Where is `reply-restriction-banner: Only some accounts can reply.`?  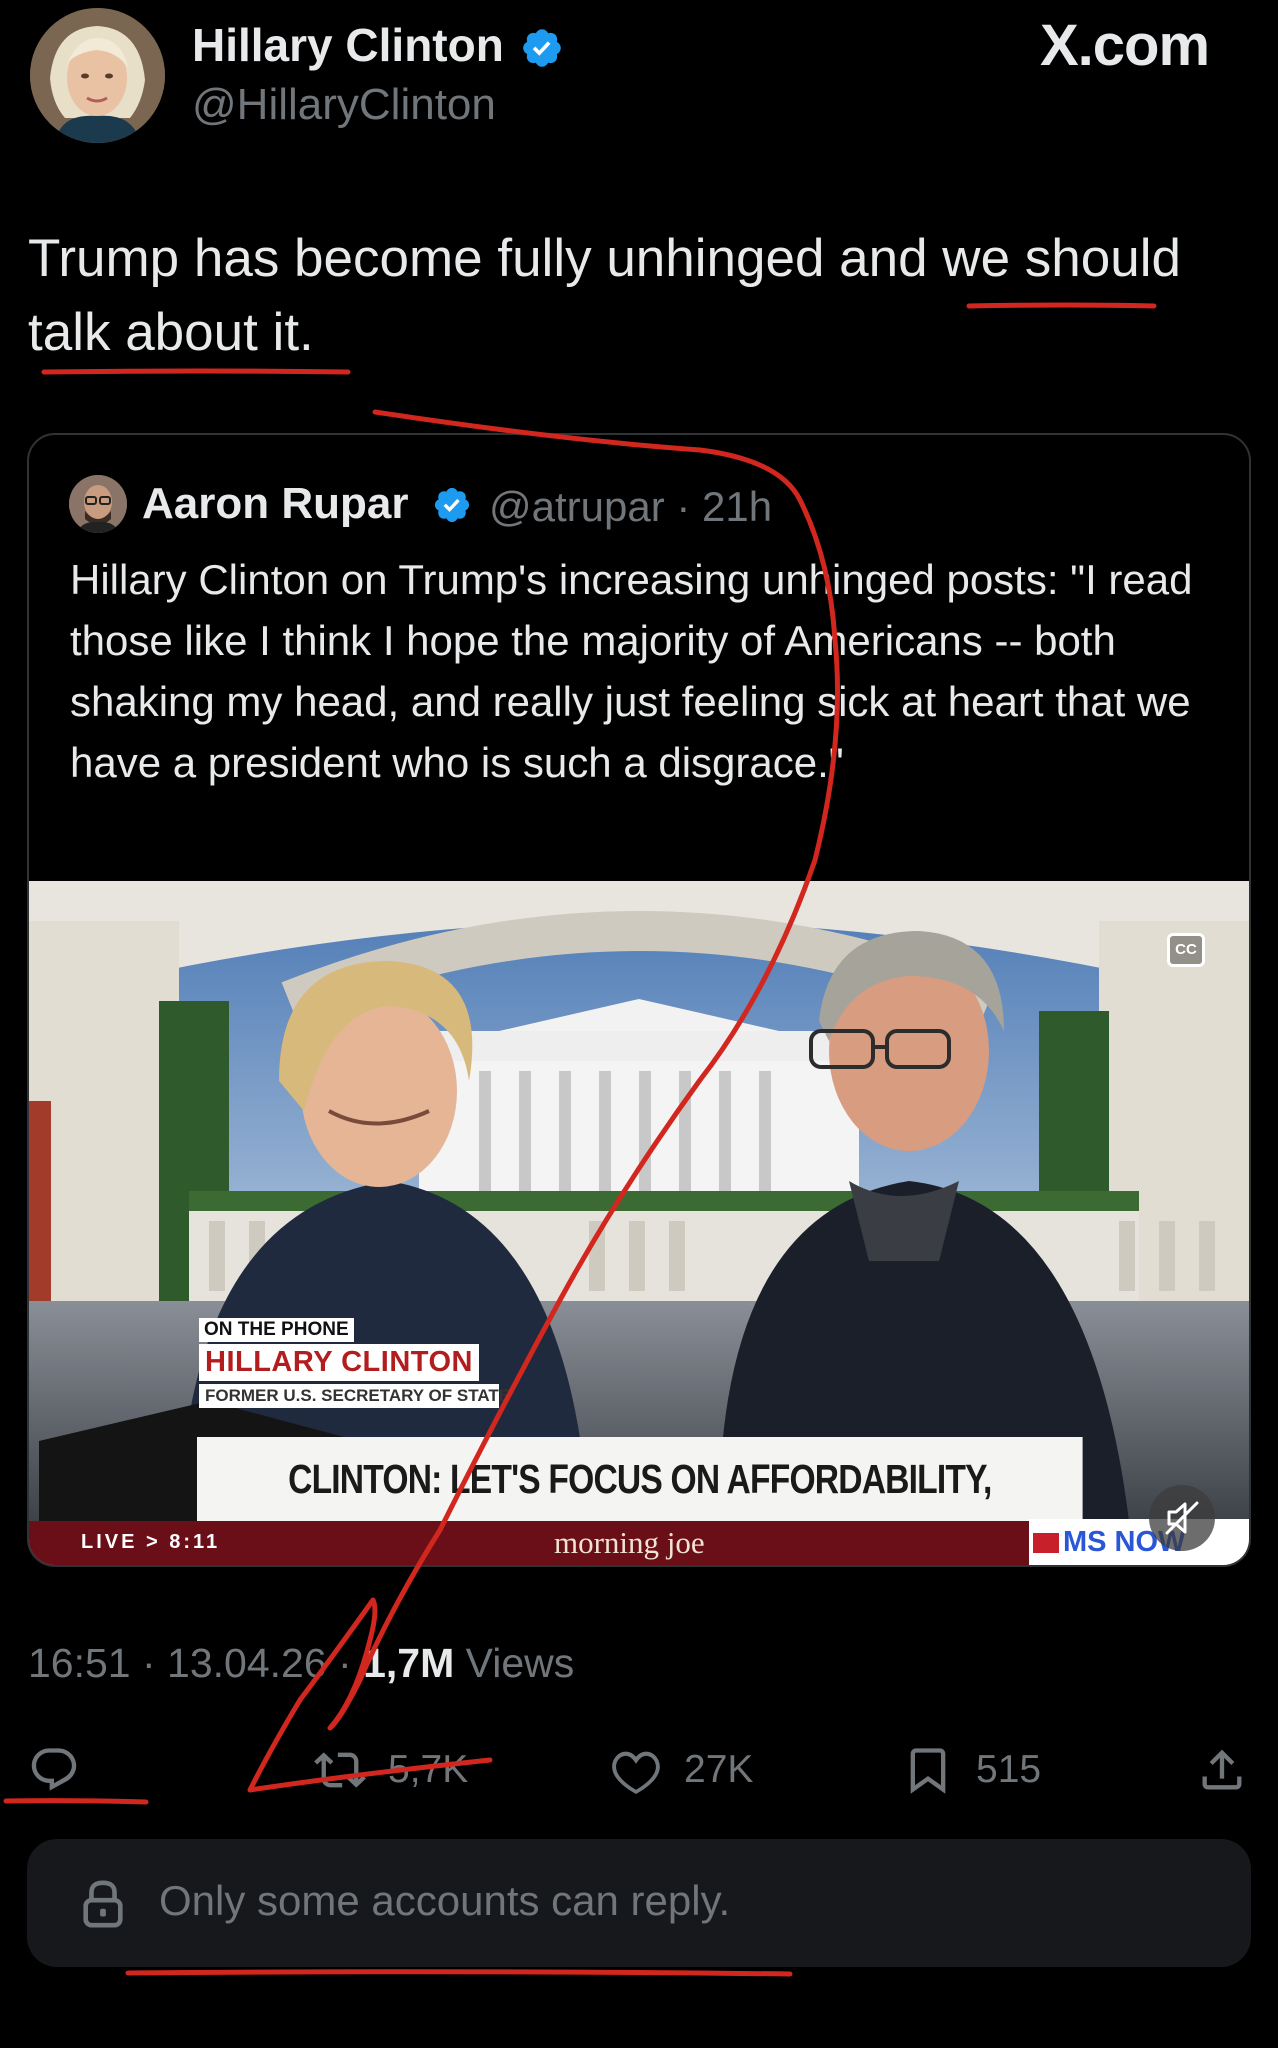
reply-restriction-banner: Only some accounts can reply. is located at coordinates (639, 1903).